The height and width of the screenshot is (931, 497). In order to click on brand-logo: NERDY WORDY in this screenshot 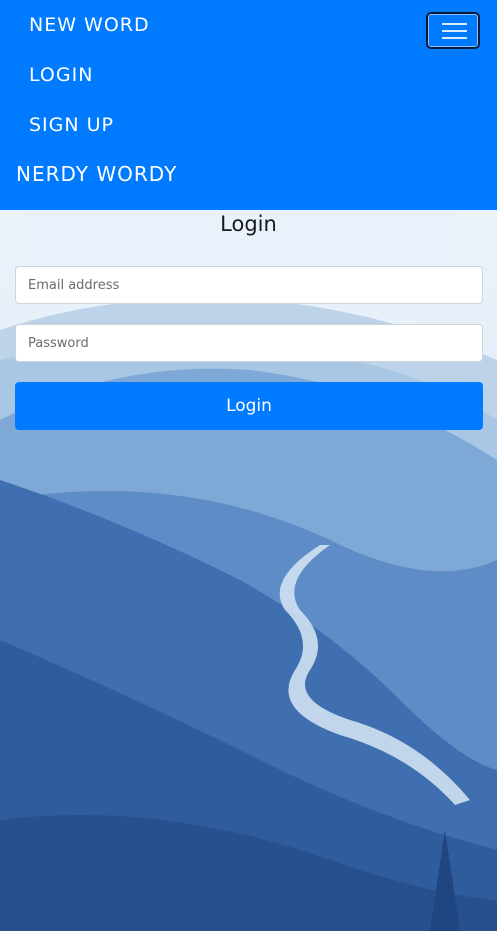, I will do `click(96, 174)`.